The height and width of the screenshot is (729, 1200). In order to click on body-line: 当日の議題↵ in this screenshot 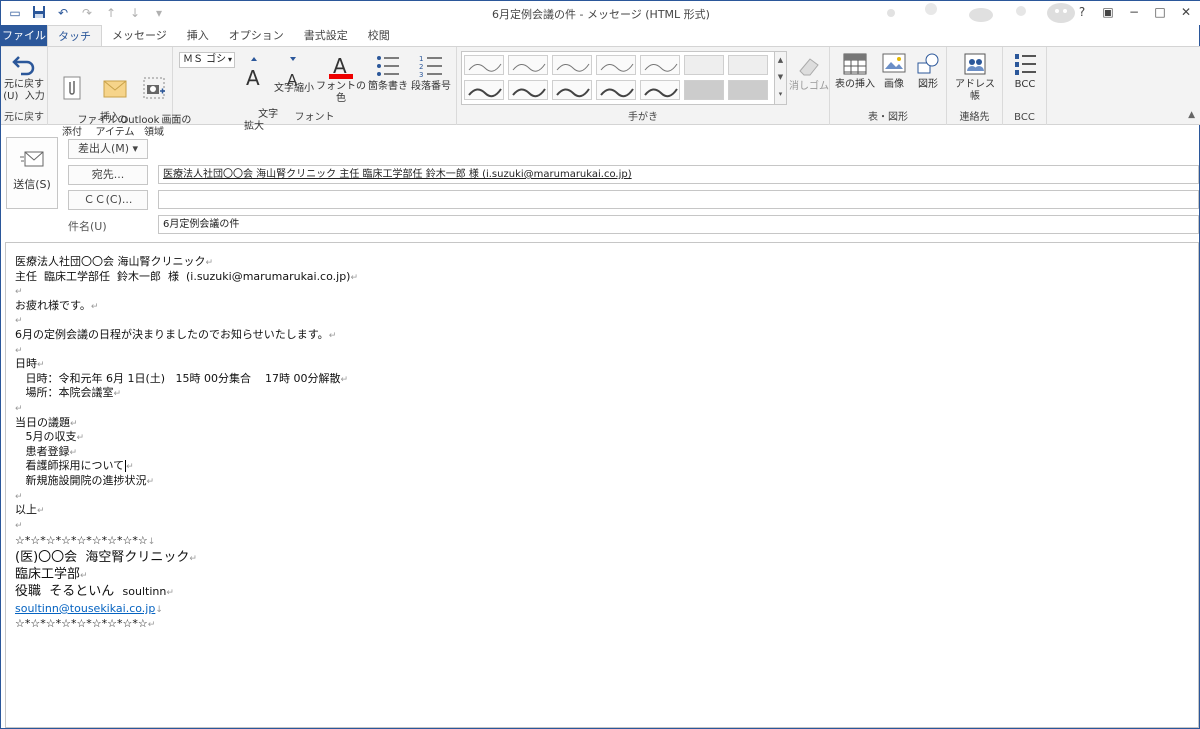, I will do `click(46, 422)`.